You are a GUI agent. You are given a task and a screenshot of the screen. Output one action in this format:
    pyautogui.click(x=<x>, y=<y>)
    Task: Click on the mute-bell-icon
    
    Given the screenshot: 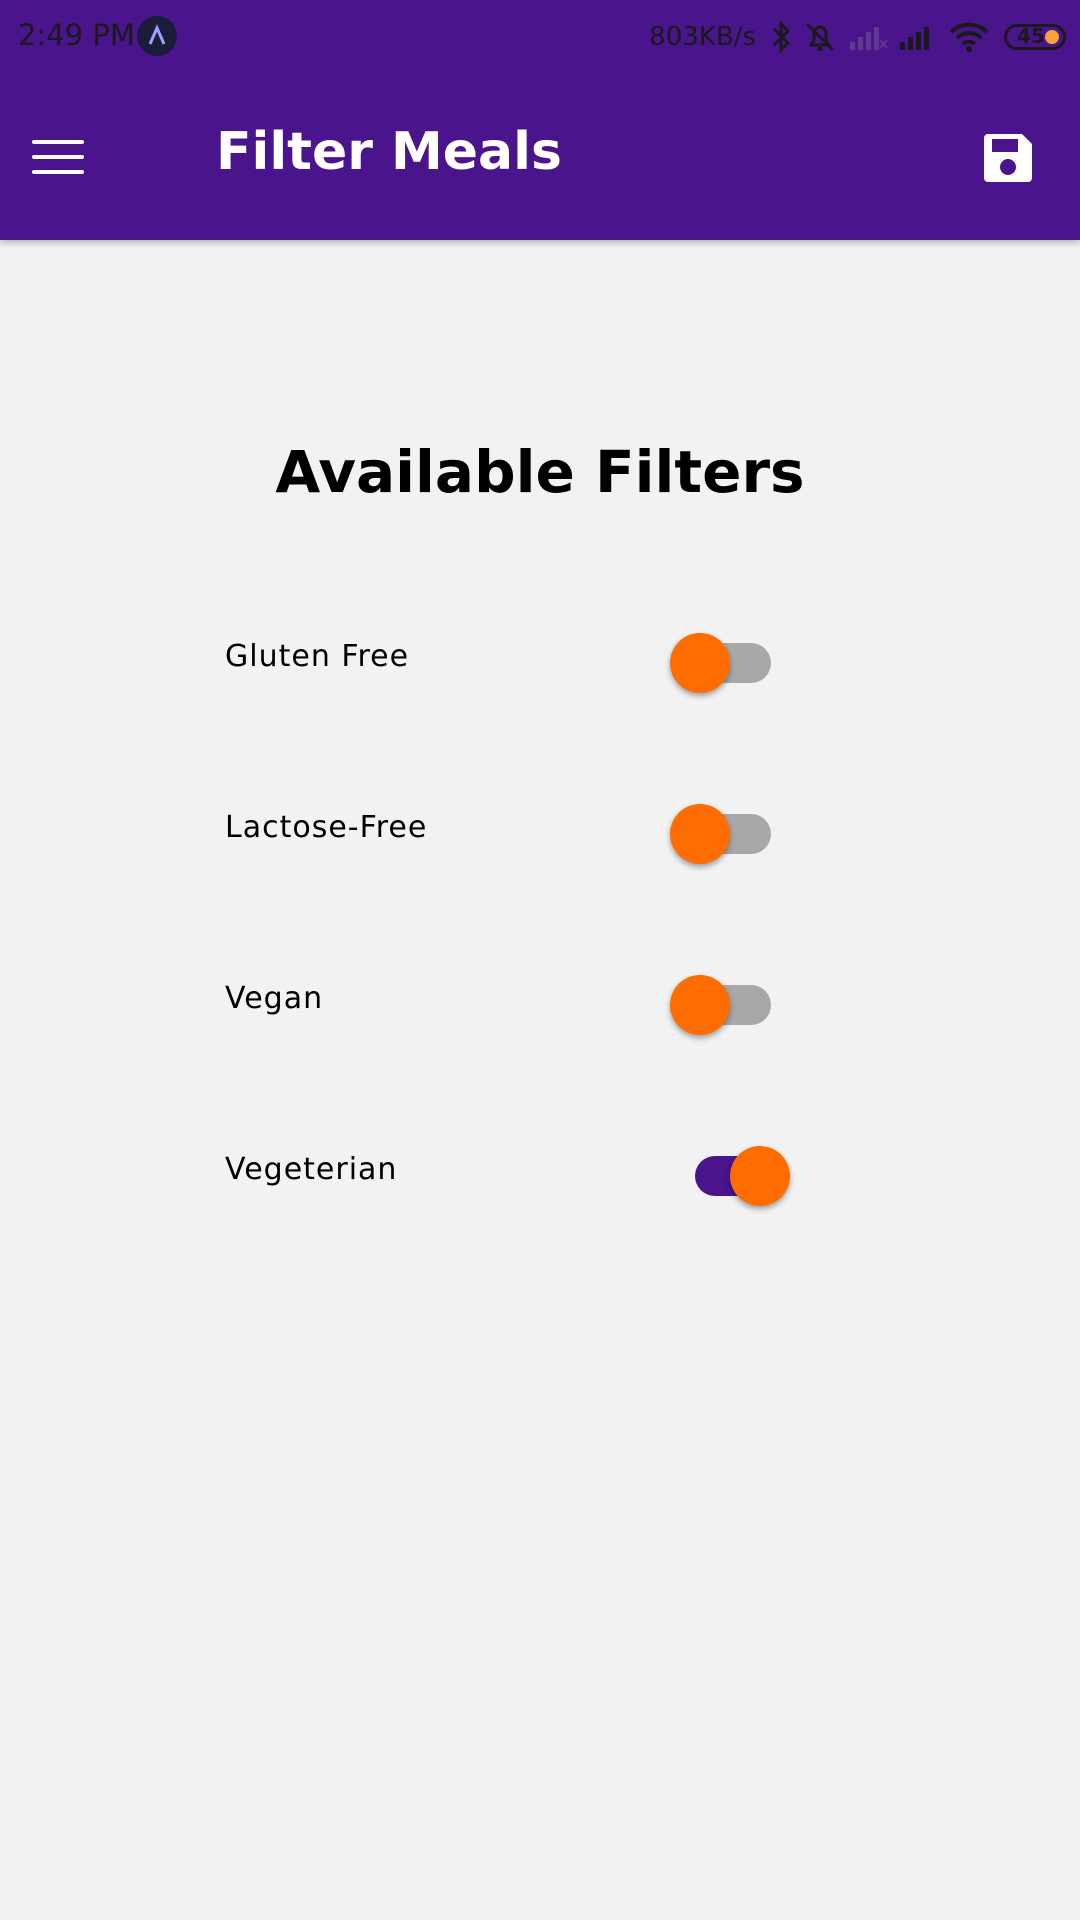 What is the action you would take?
    pyautogui.click(x=820, y=37)
    